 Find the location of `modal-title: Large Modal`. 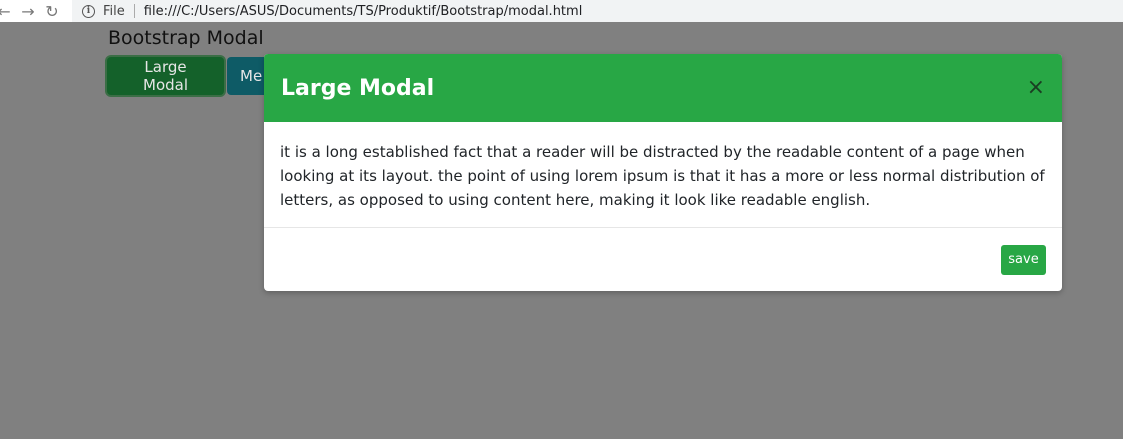

modal-title: Large Modal is located at coordinates (358, 88).